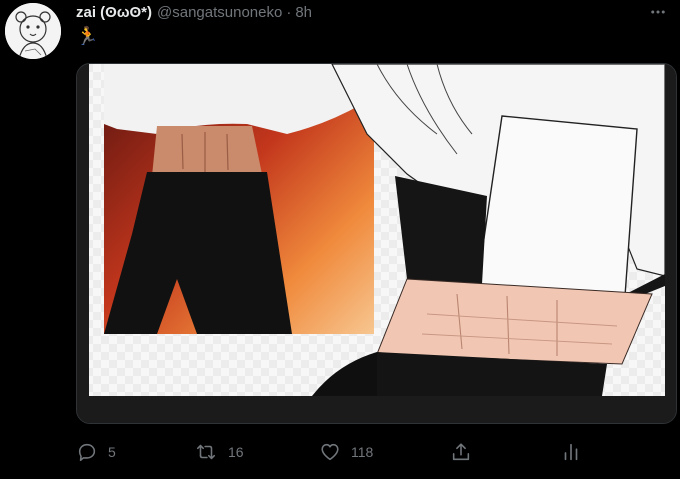 The height and width of the screenshot is (479, 680). I want to click on share-icon, so click(461, 452).